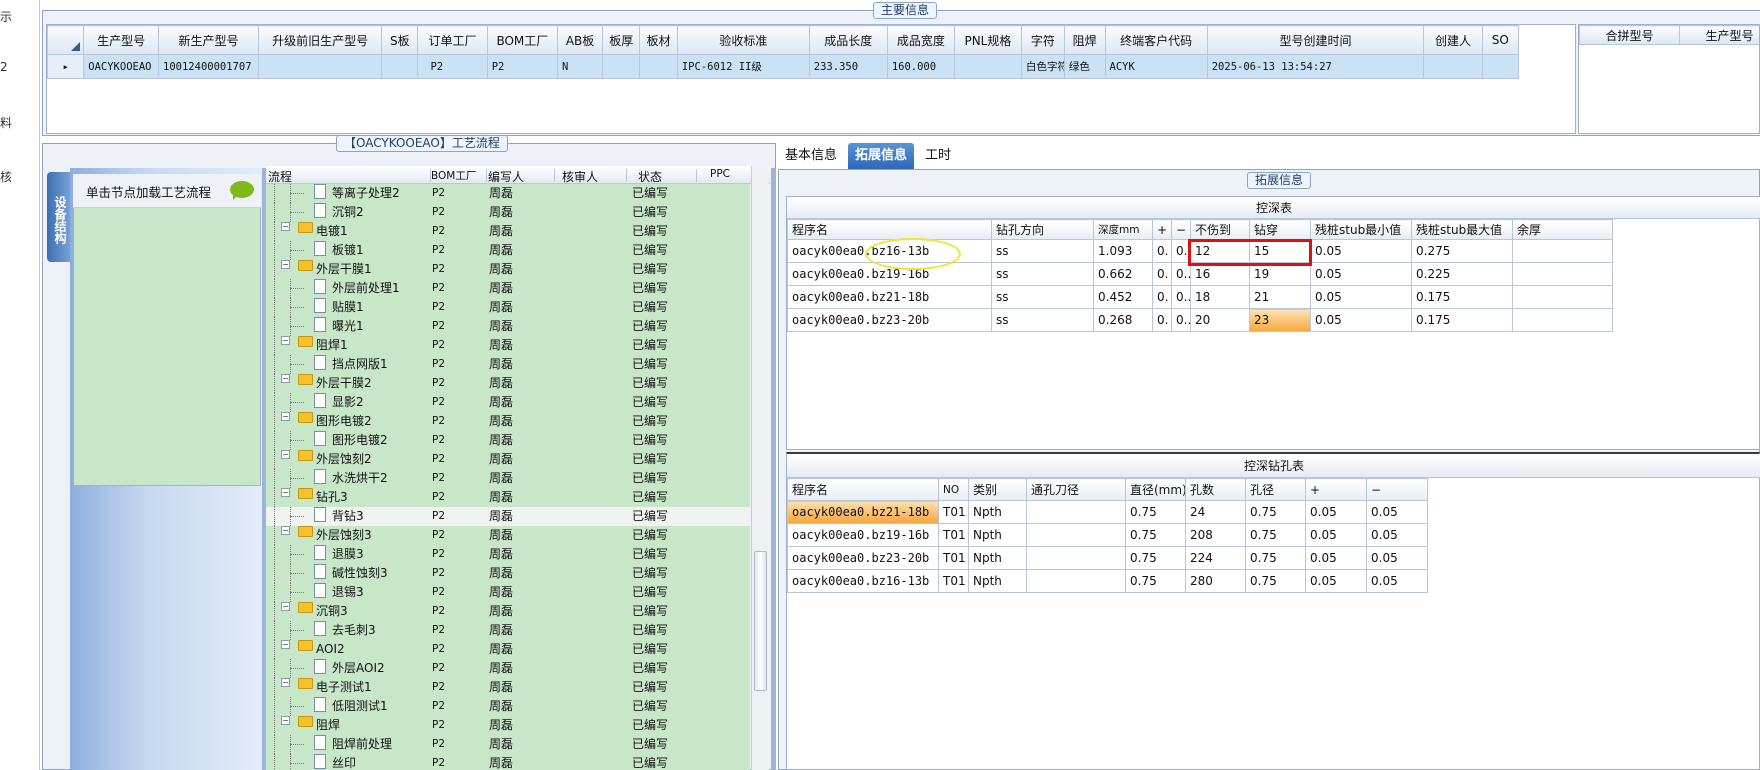 Image resolution: width=1760 pixels, height=770 pixels. What do you see at coordinates (508, 250) in the screenshot?
I see `tree-row: 板镀1 P2 周磊 已编写` at bounding box center [508, 250].